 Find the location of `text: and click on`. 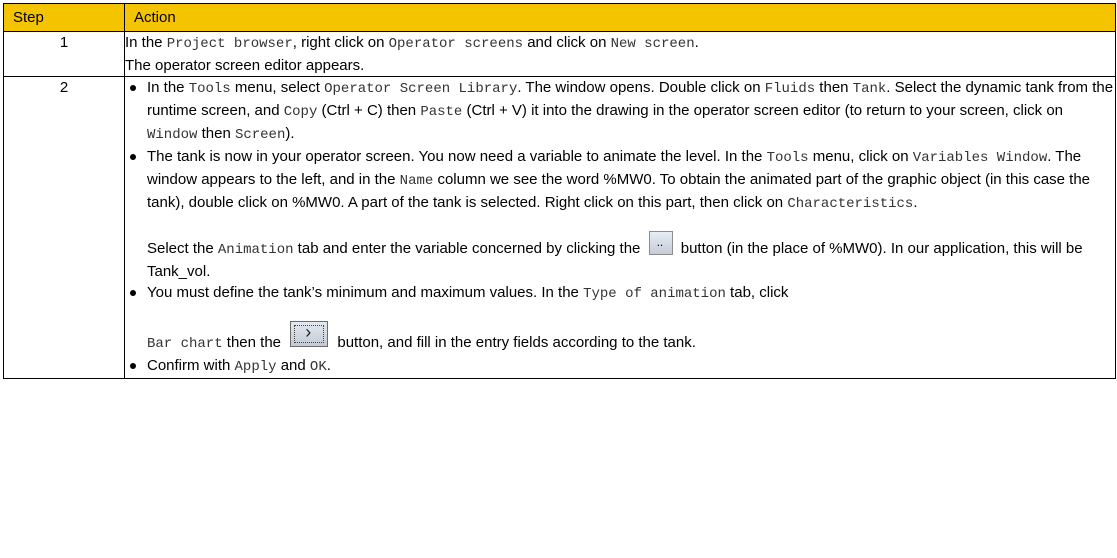

text: and click on is located at coordinates (567, 42).